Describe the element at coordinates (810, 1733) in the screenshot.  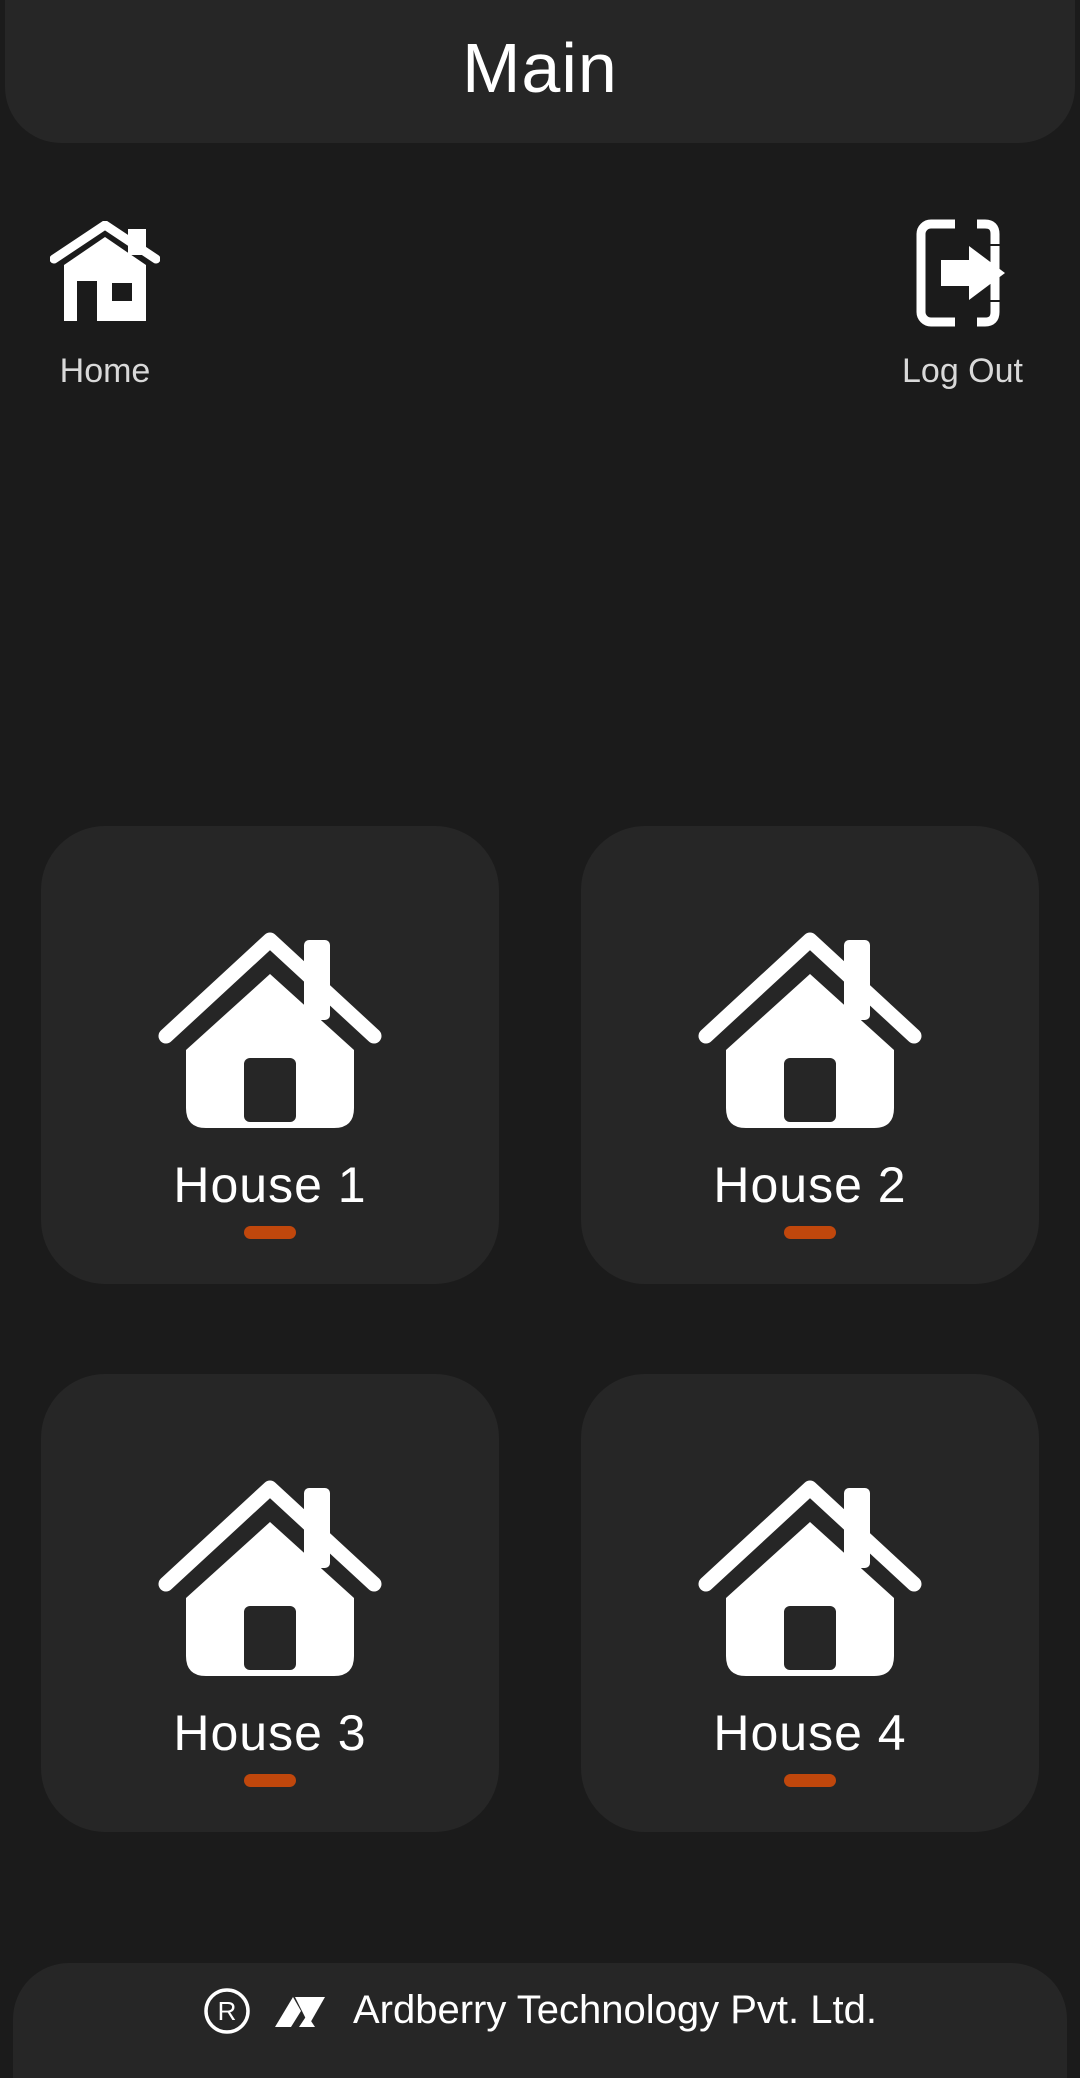
I see `house-label: House 4` at that location.